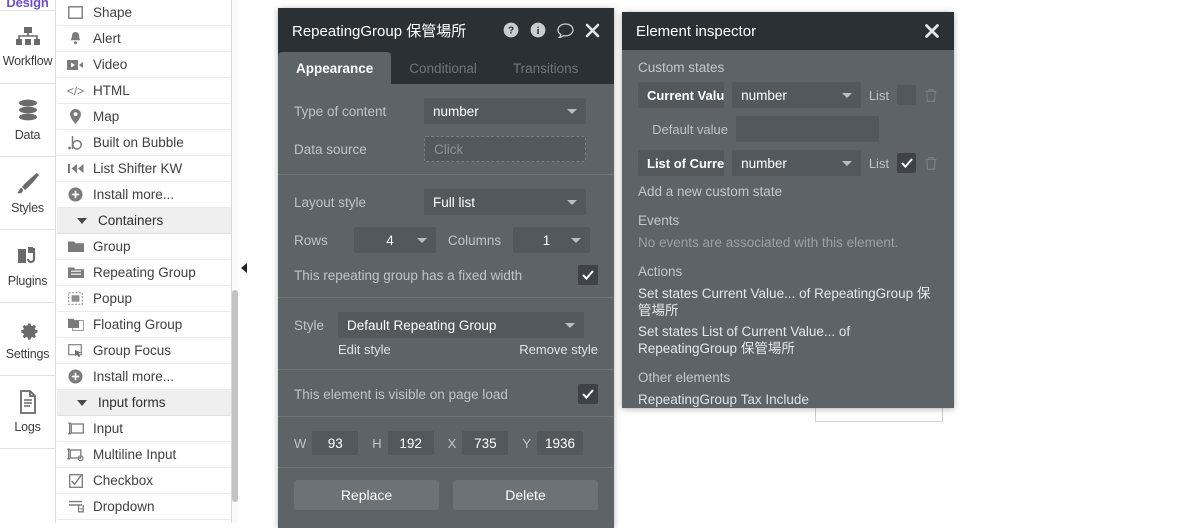  I want to click on style-dropdown: Default Repeating Group, so click(461, 325).